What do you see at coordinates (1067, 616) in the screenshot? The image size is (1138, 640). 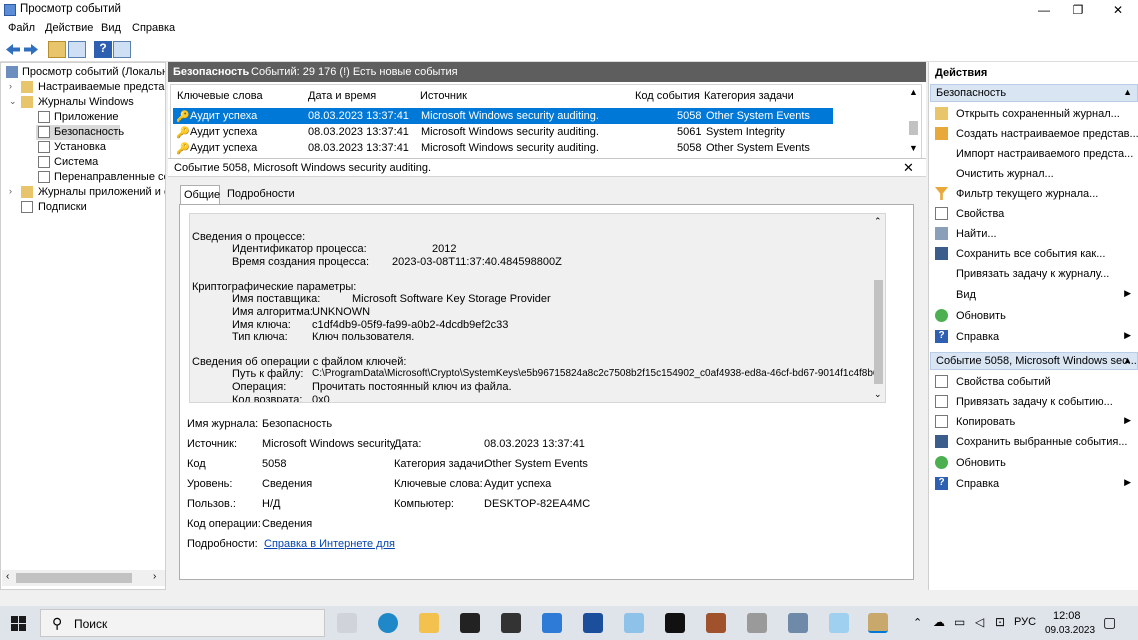 I see `clock-time: 12:08` at bounding box center [1067, 616].